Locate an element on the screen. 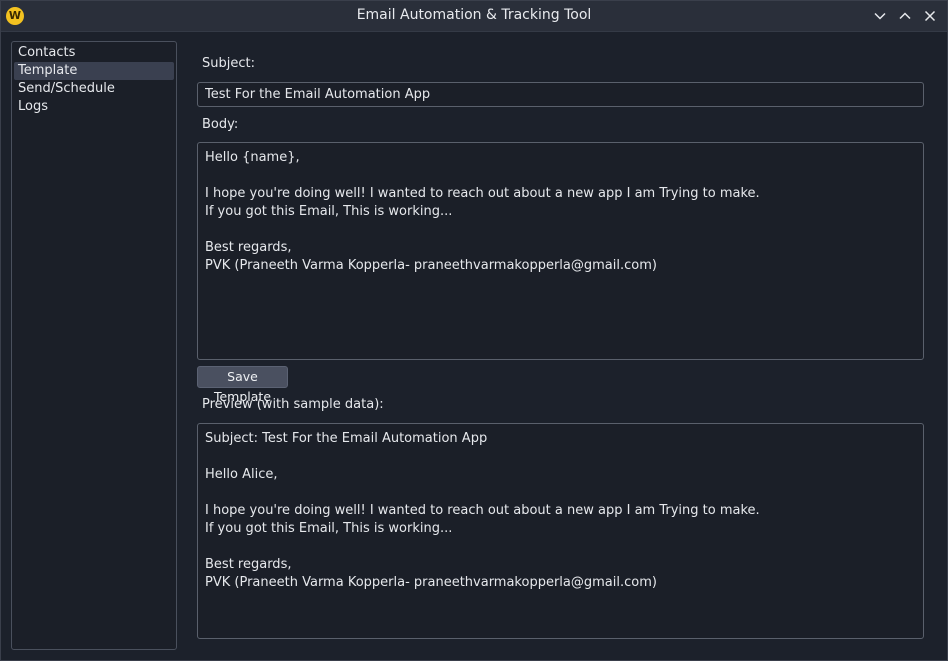 The width and height of the screenshot is (948, 661). sidebar-item-logs: Logs is located at coordinates (94, 107).